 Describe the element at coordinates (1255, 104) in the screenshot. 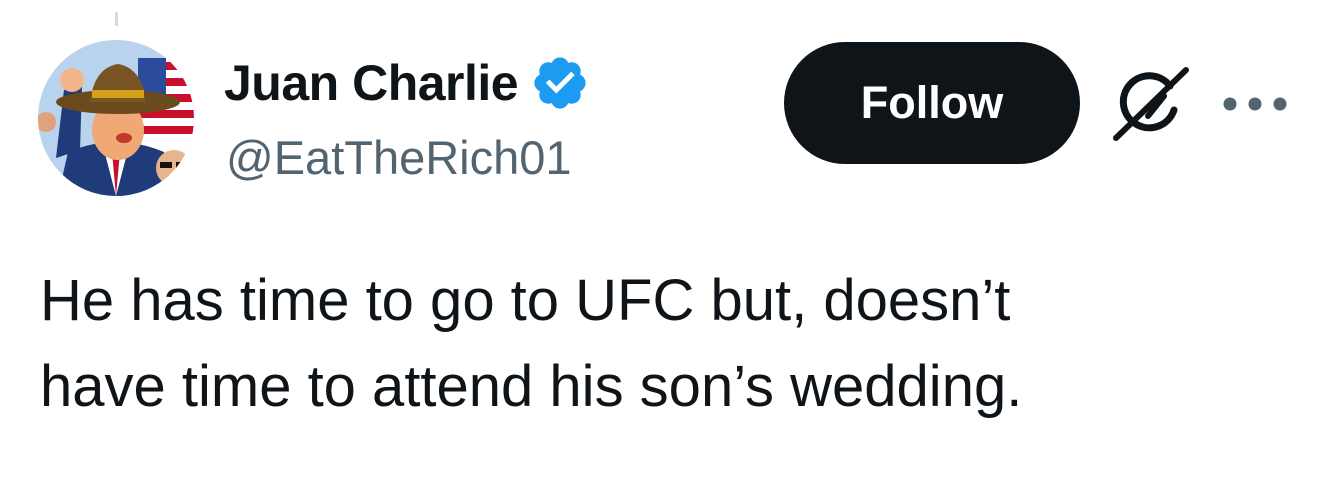

I see `more-icon` at that location.